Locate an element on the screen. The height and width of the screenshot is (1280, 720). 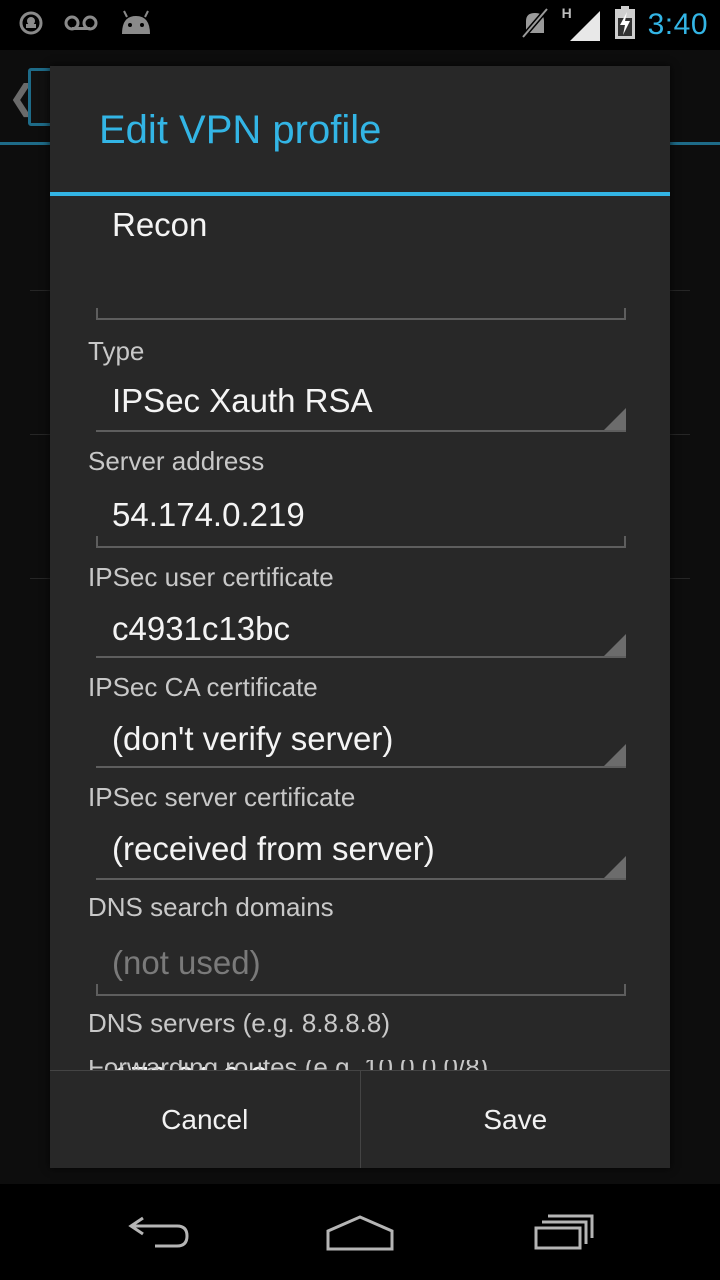
type-spinner-value: IPSec Xauth RSA is located at coordinates (242, 401).